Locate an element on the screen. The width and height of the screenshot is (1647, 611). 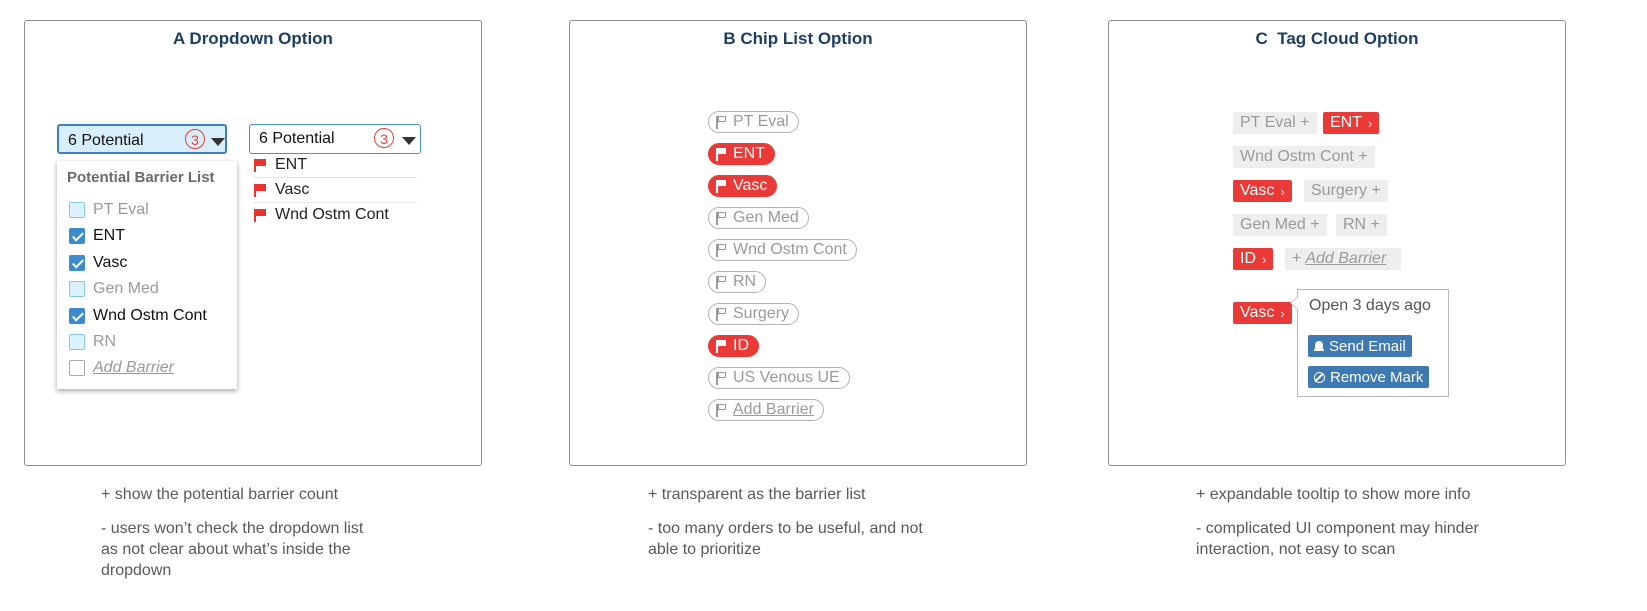
menu-item-add-barrier: Add Barrier is located at coordinates (121, 368).